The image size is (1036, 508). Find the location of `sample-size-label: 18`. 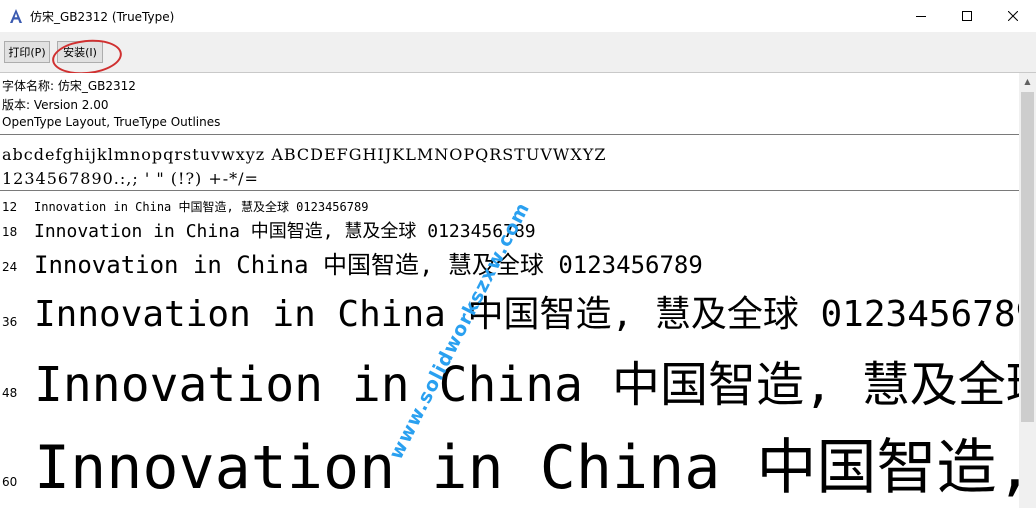

sample-size-label: 18 is located at coordinates (10, 232).